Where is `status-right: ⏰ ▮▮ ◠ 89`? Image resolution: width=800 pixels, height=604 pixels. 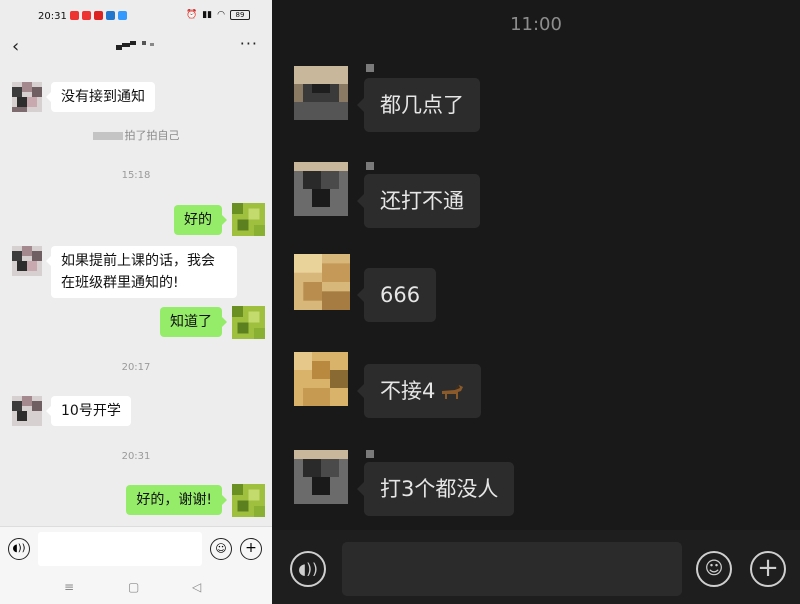 status-right: ⏰ ▮▮ ◠ 89 is located at coordinates (218, 15).